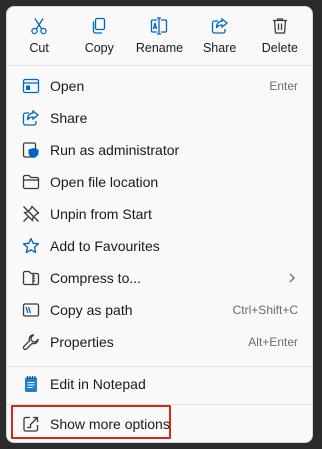 Image resolution: width=322 pixels, height=449 pixels. I want to click on cut-label: Cut, so click(39, 48).